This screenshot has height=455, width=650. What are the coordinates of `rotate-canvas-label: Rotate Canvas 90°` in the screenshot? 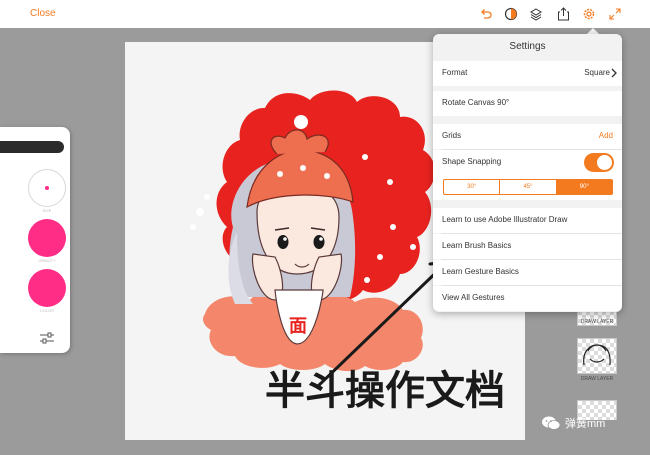 It's located at (476, 102).